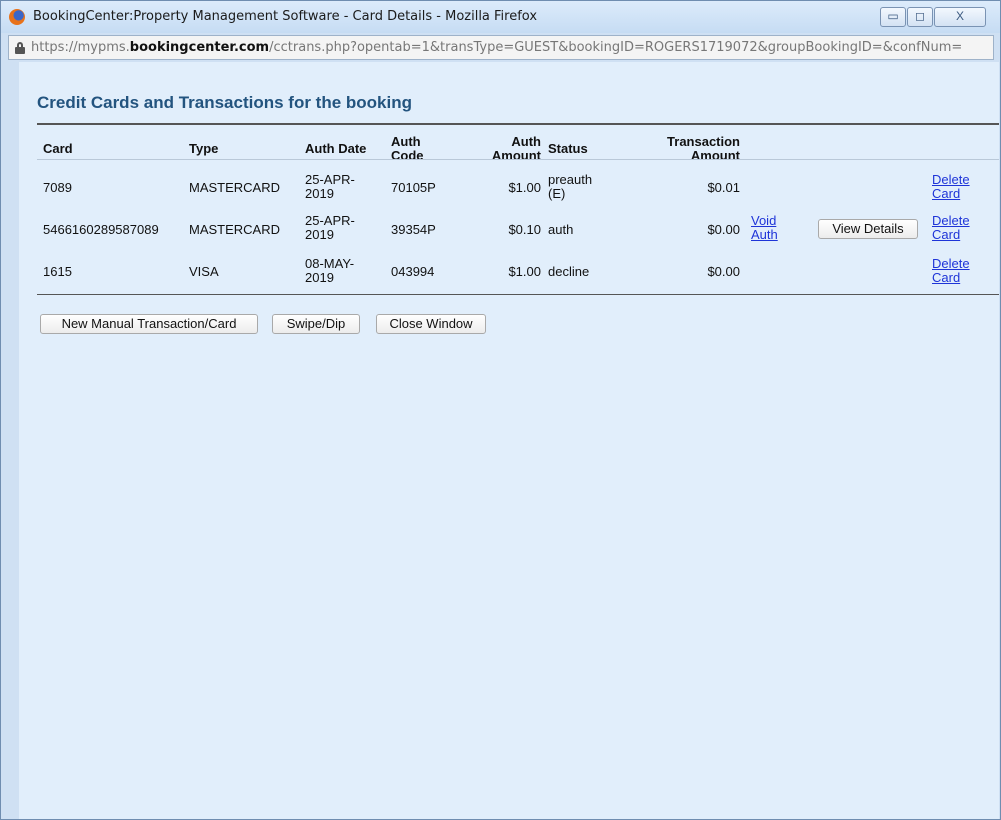 Image resolution: width=1001 pixels, height=820 pixels. I want to click on status: preauth (E), so click(570, 186).